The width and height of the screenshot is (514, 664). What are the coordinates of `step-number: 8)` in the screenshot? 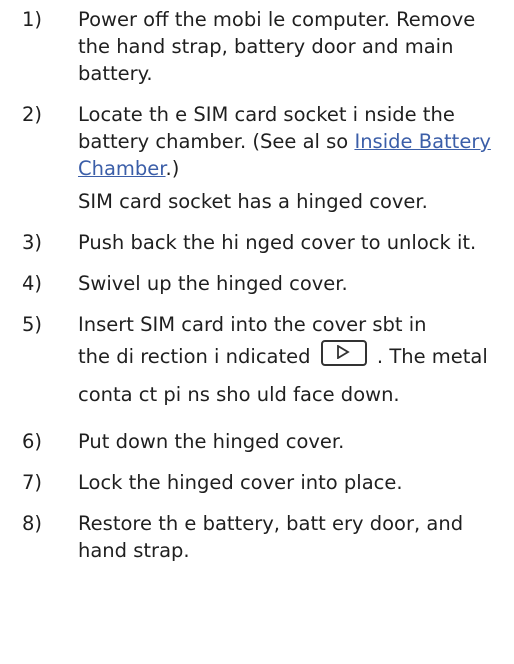 It's located at (32, 523).